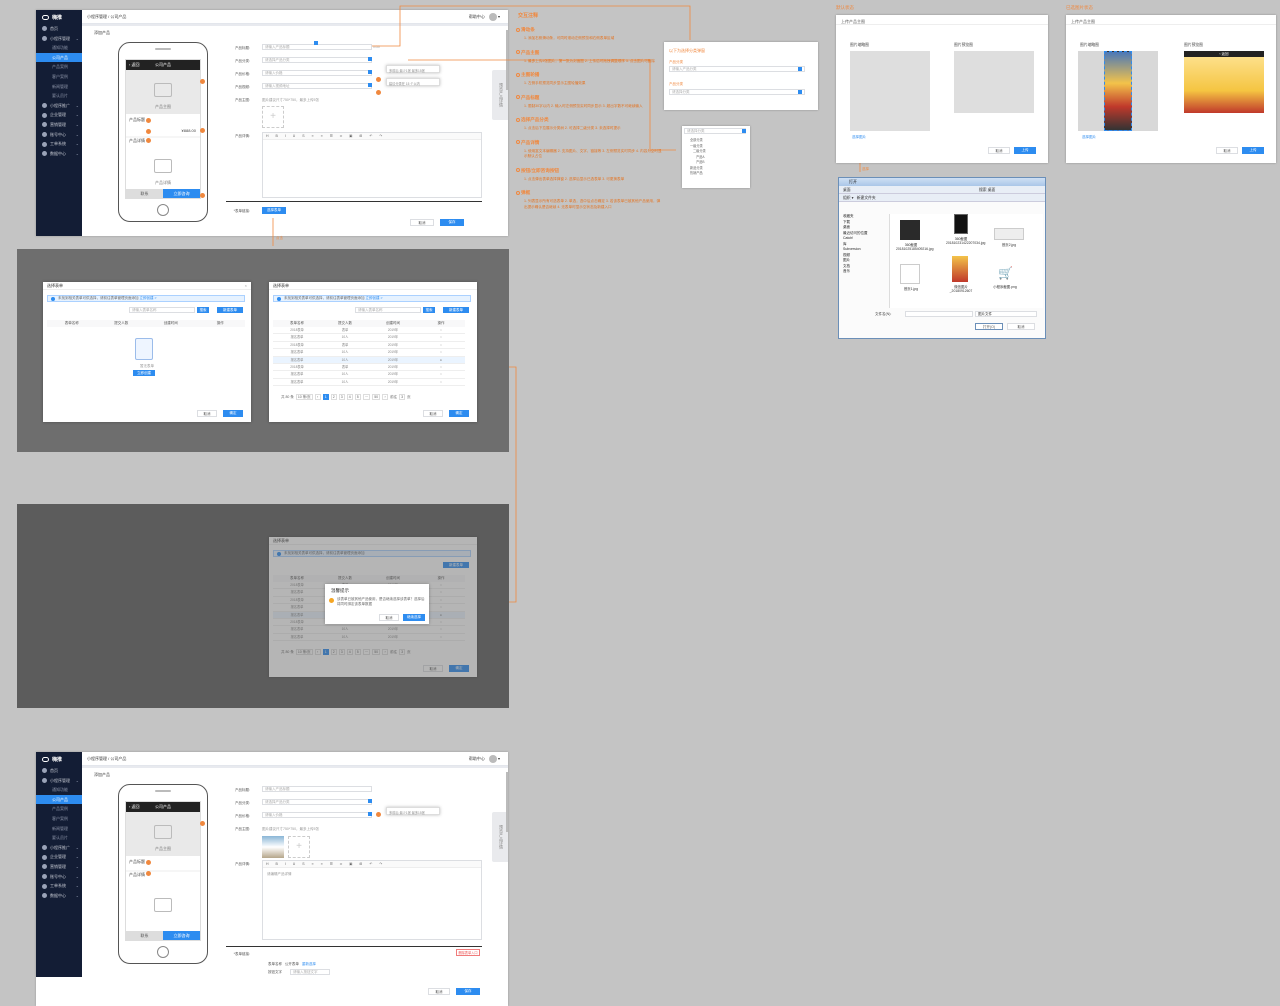 The height and width of the screenshot is (1006, 1280). I want to click on tree-search: 请选择分类, so click(715, 131).